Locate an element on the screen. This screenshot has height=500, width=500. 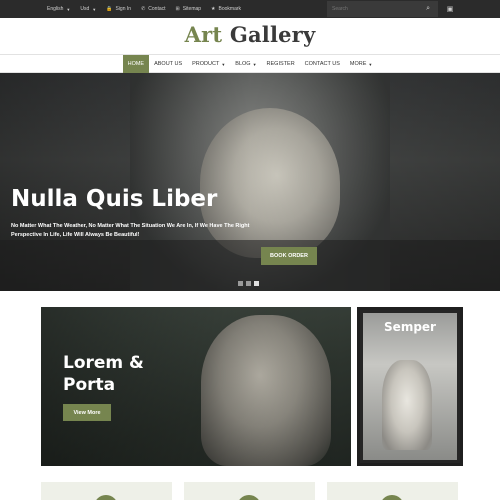
nav-label: HOME is located at coordinates (136, 64).